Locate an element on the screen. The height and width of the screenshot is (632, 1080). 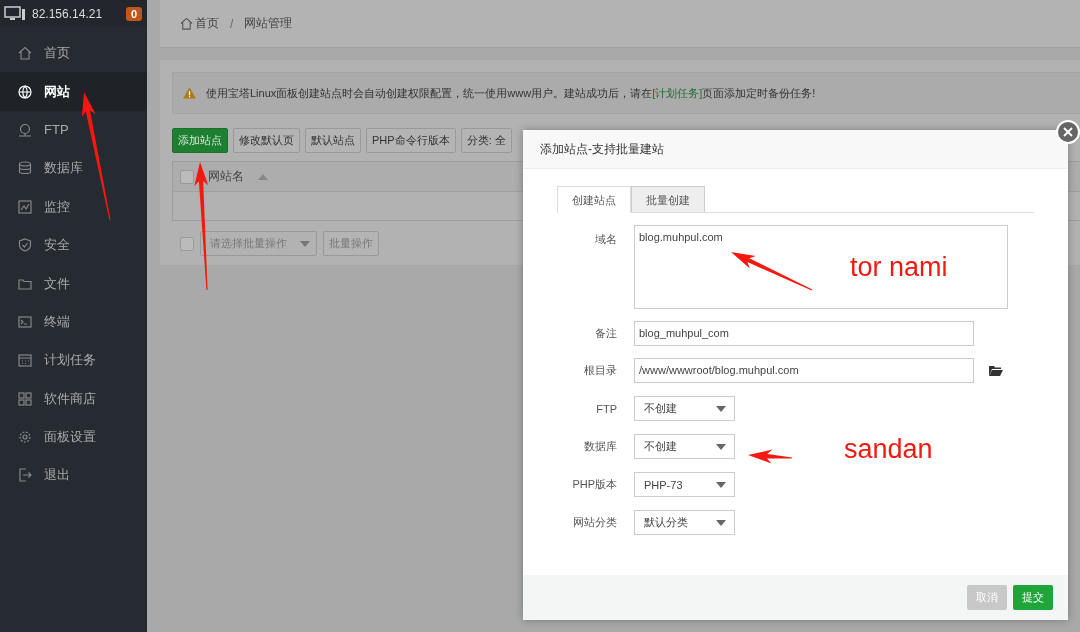
gear-icon is located at coordinates (25, 437).